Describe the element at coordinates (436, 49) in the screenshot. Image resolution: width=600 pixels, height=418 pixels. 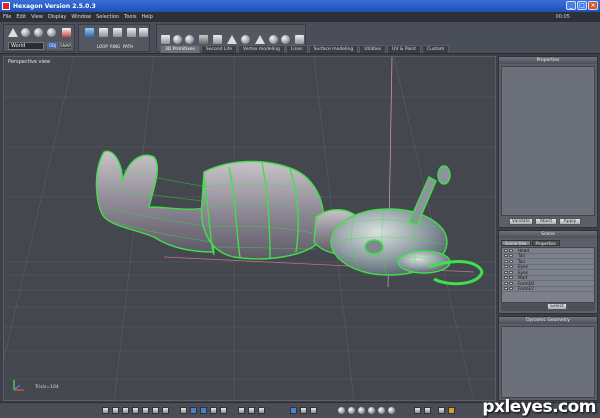
I see `tab-custom: Custom` at that location.